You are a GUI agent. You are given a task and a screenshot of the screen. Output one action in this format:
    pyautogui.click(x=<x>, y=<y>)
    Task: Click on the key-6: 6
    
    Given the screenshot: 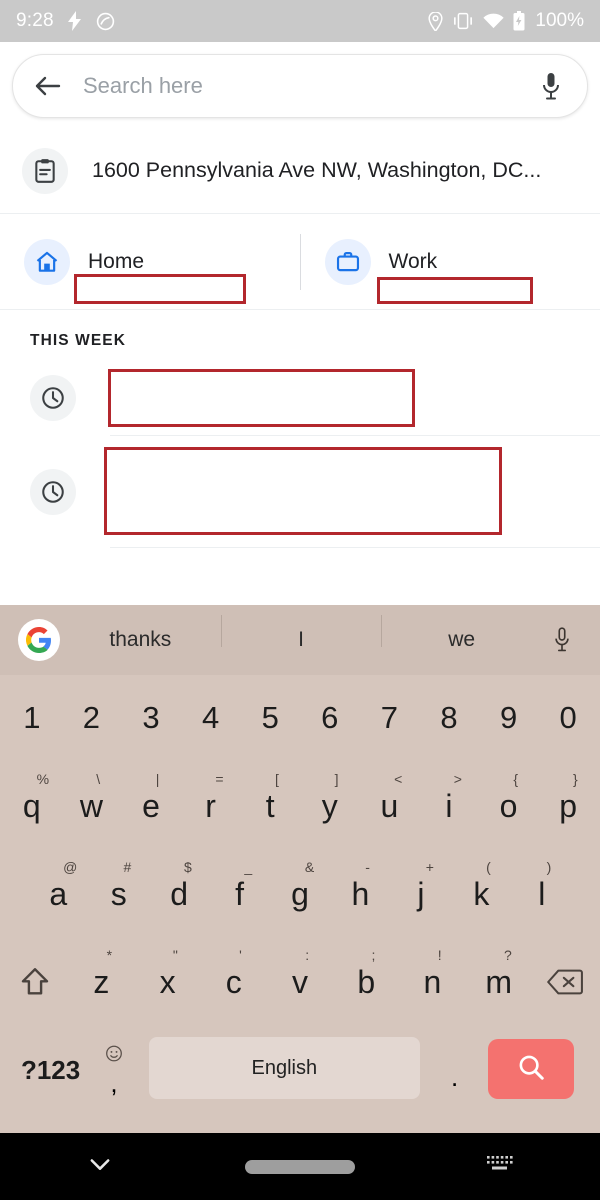 What is the action you would take?
    pyautogui.click(x=330, y=718)
    